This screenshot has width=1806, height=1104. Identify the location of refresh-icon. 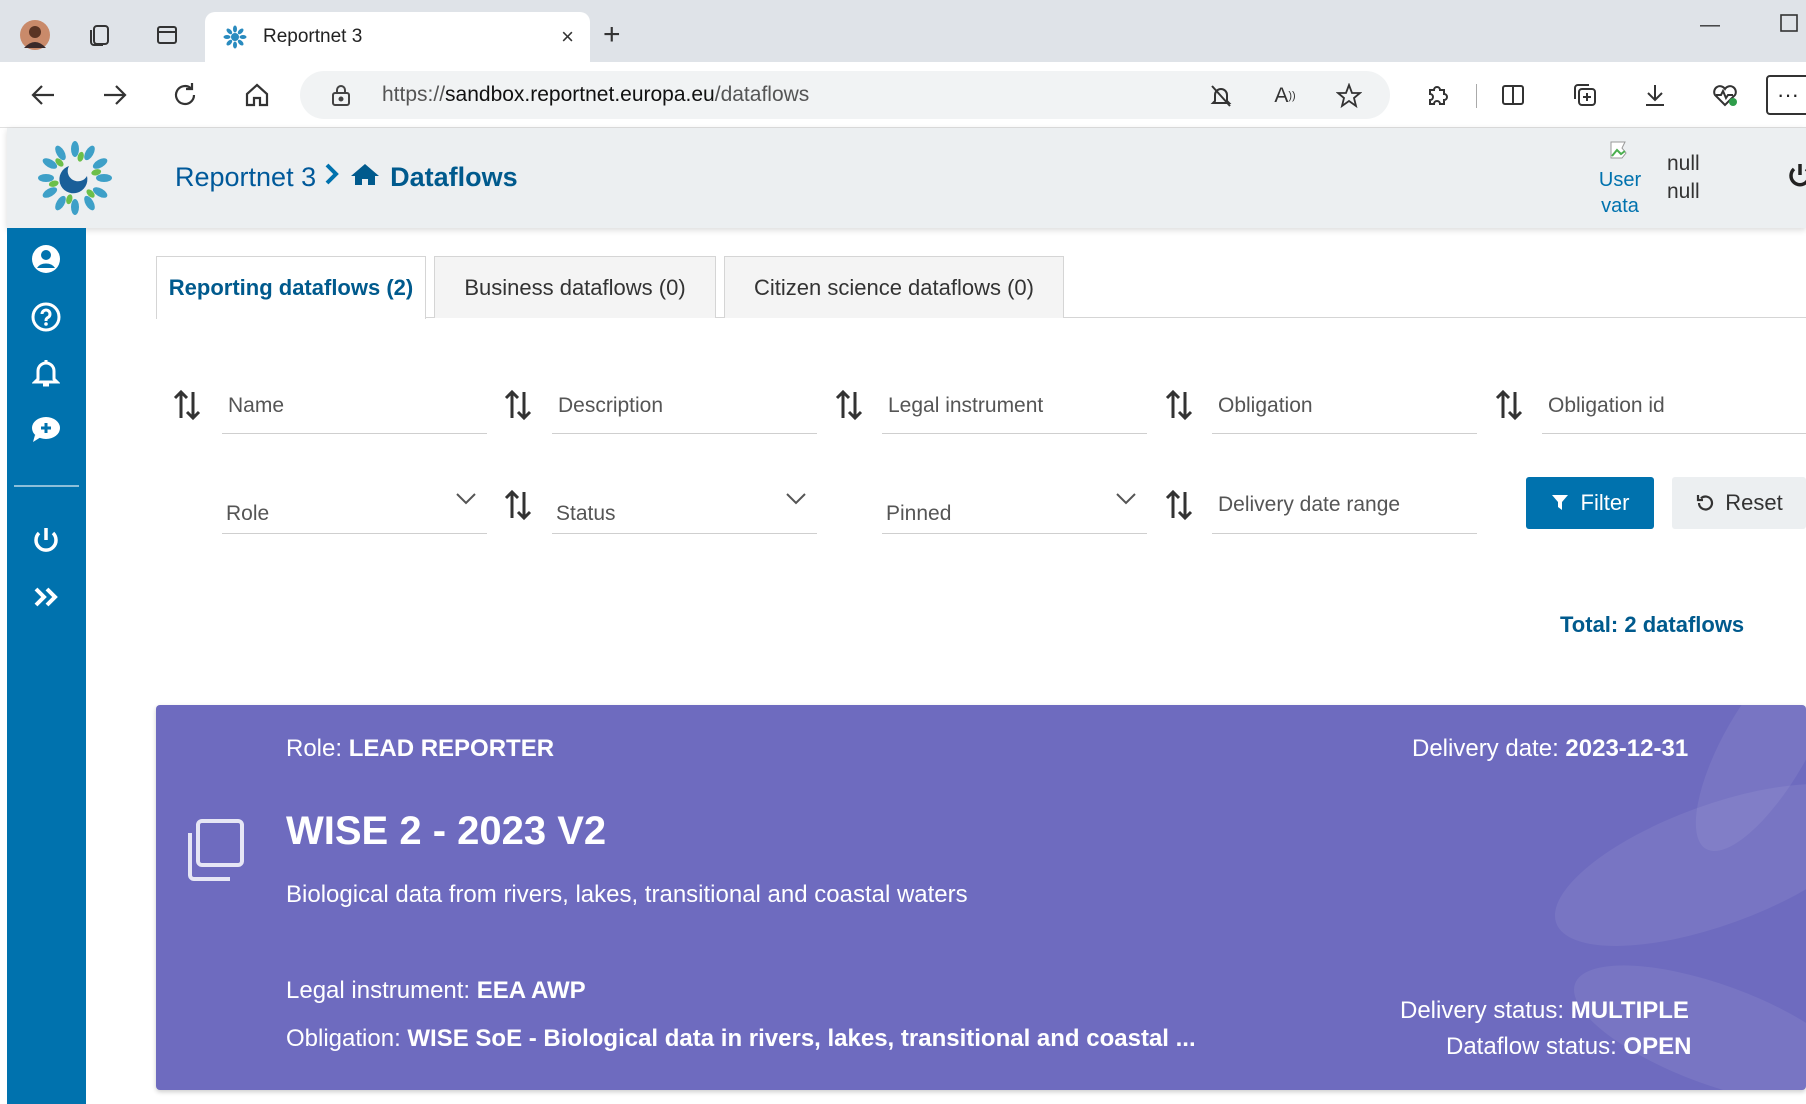
(185, 95).